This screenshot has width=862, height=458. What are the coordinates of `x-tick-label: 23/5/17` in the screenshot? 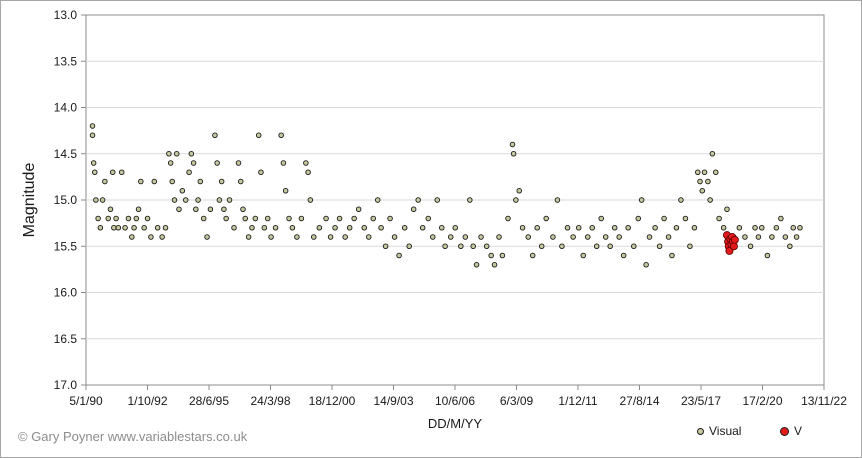 It's located at (701, 401).